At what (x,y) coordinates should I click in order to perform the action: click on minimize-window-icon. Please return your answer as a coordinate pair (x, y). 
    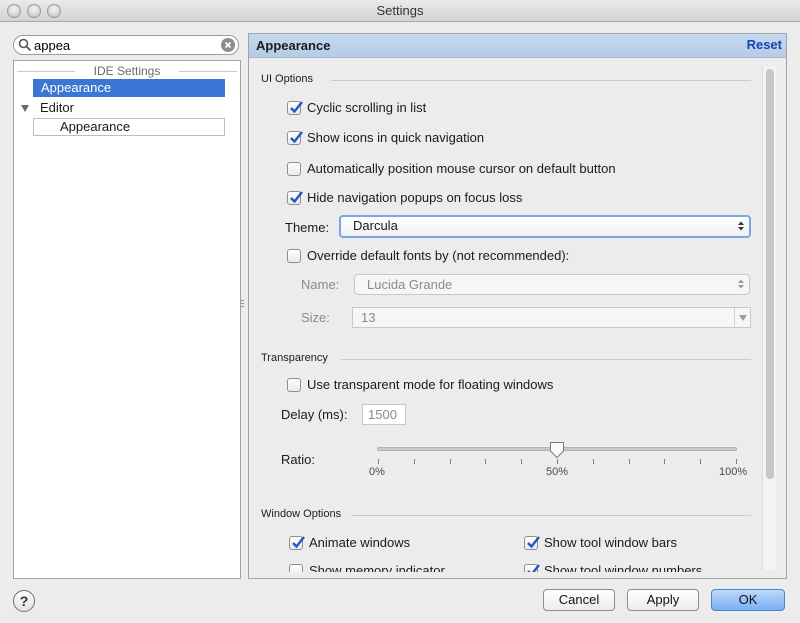
    Looking at the image, I should click on (34, 11).